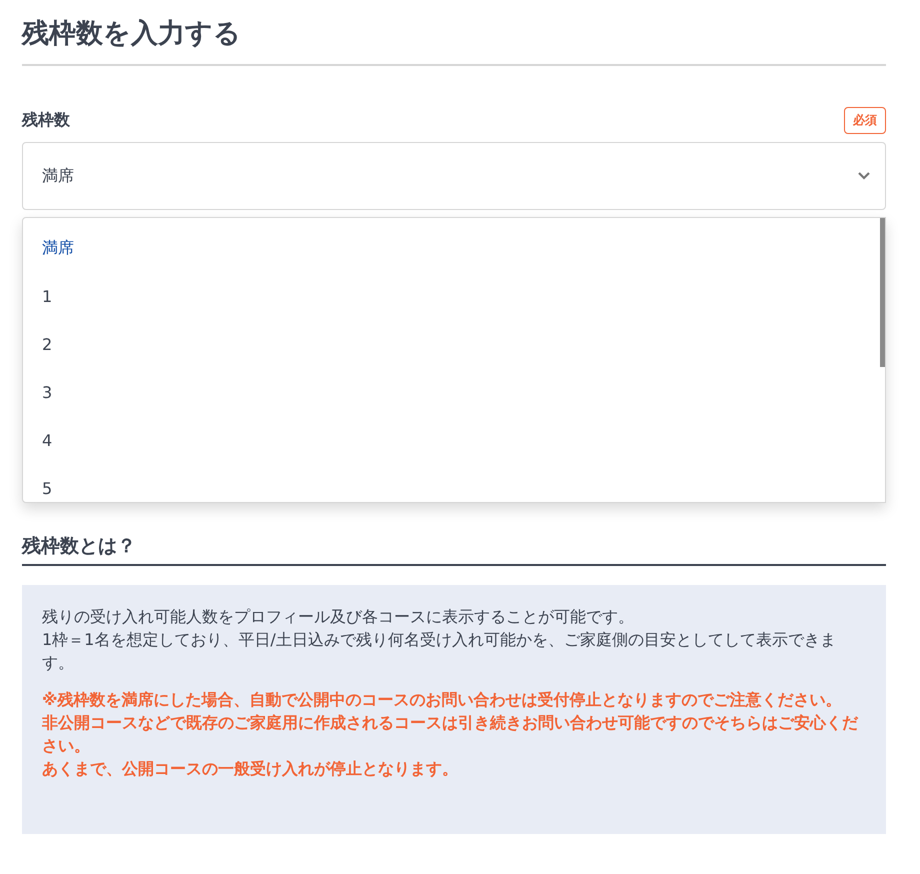  What do you see at coordinates (338, 617) in the screenshot?
I see `description-text: 残りの受け入れ可能人数をプロフィール及び各コースに表示することが可能です。` at bounding box center [338, 617].